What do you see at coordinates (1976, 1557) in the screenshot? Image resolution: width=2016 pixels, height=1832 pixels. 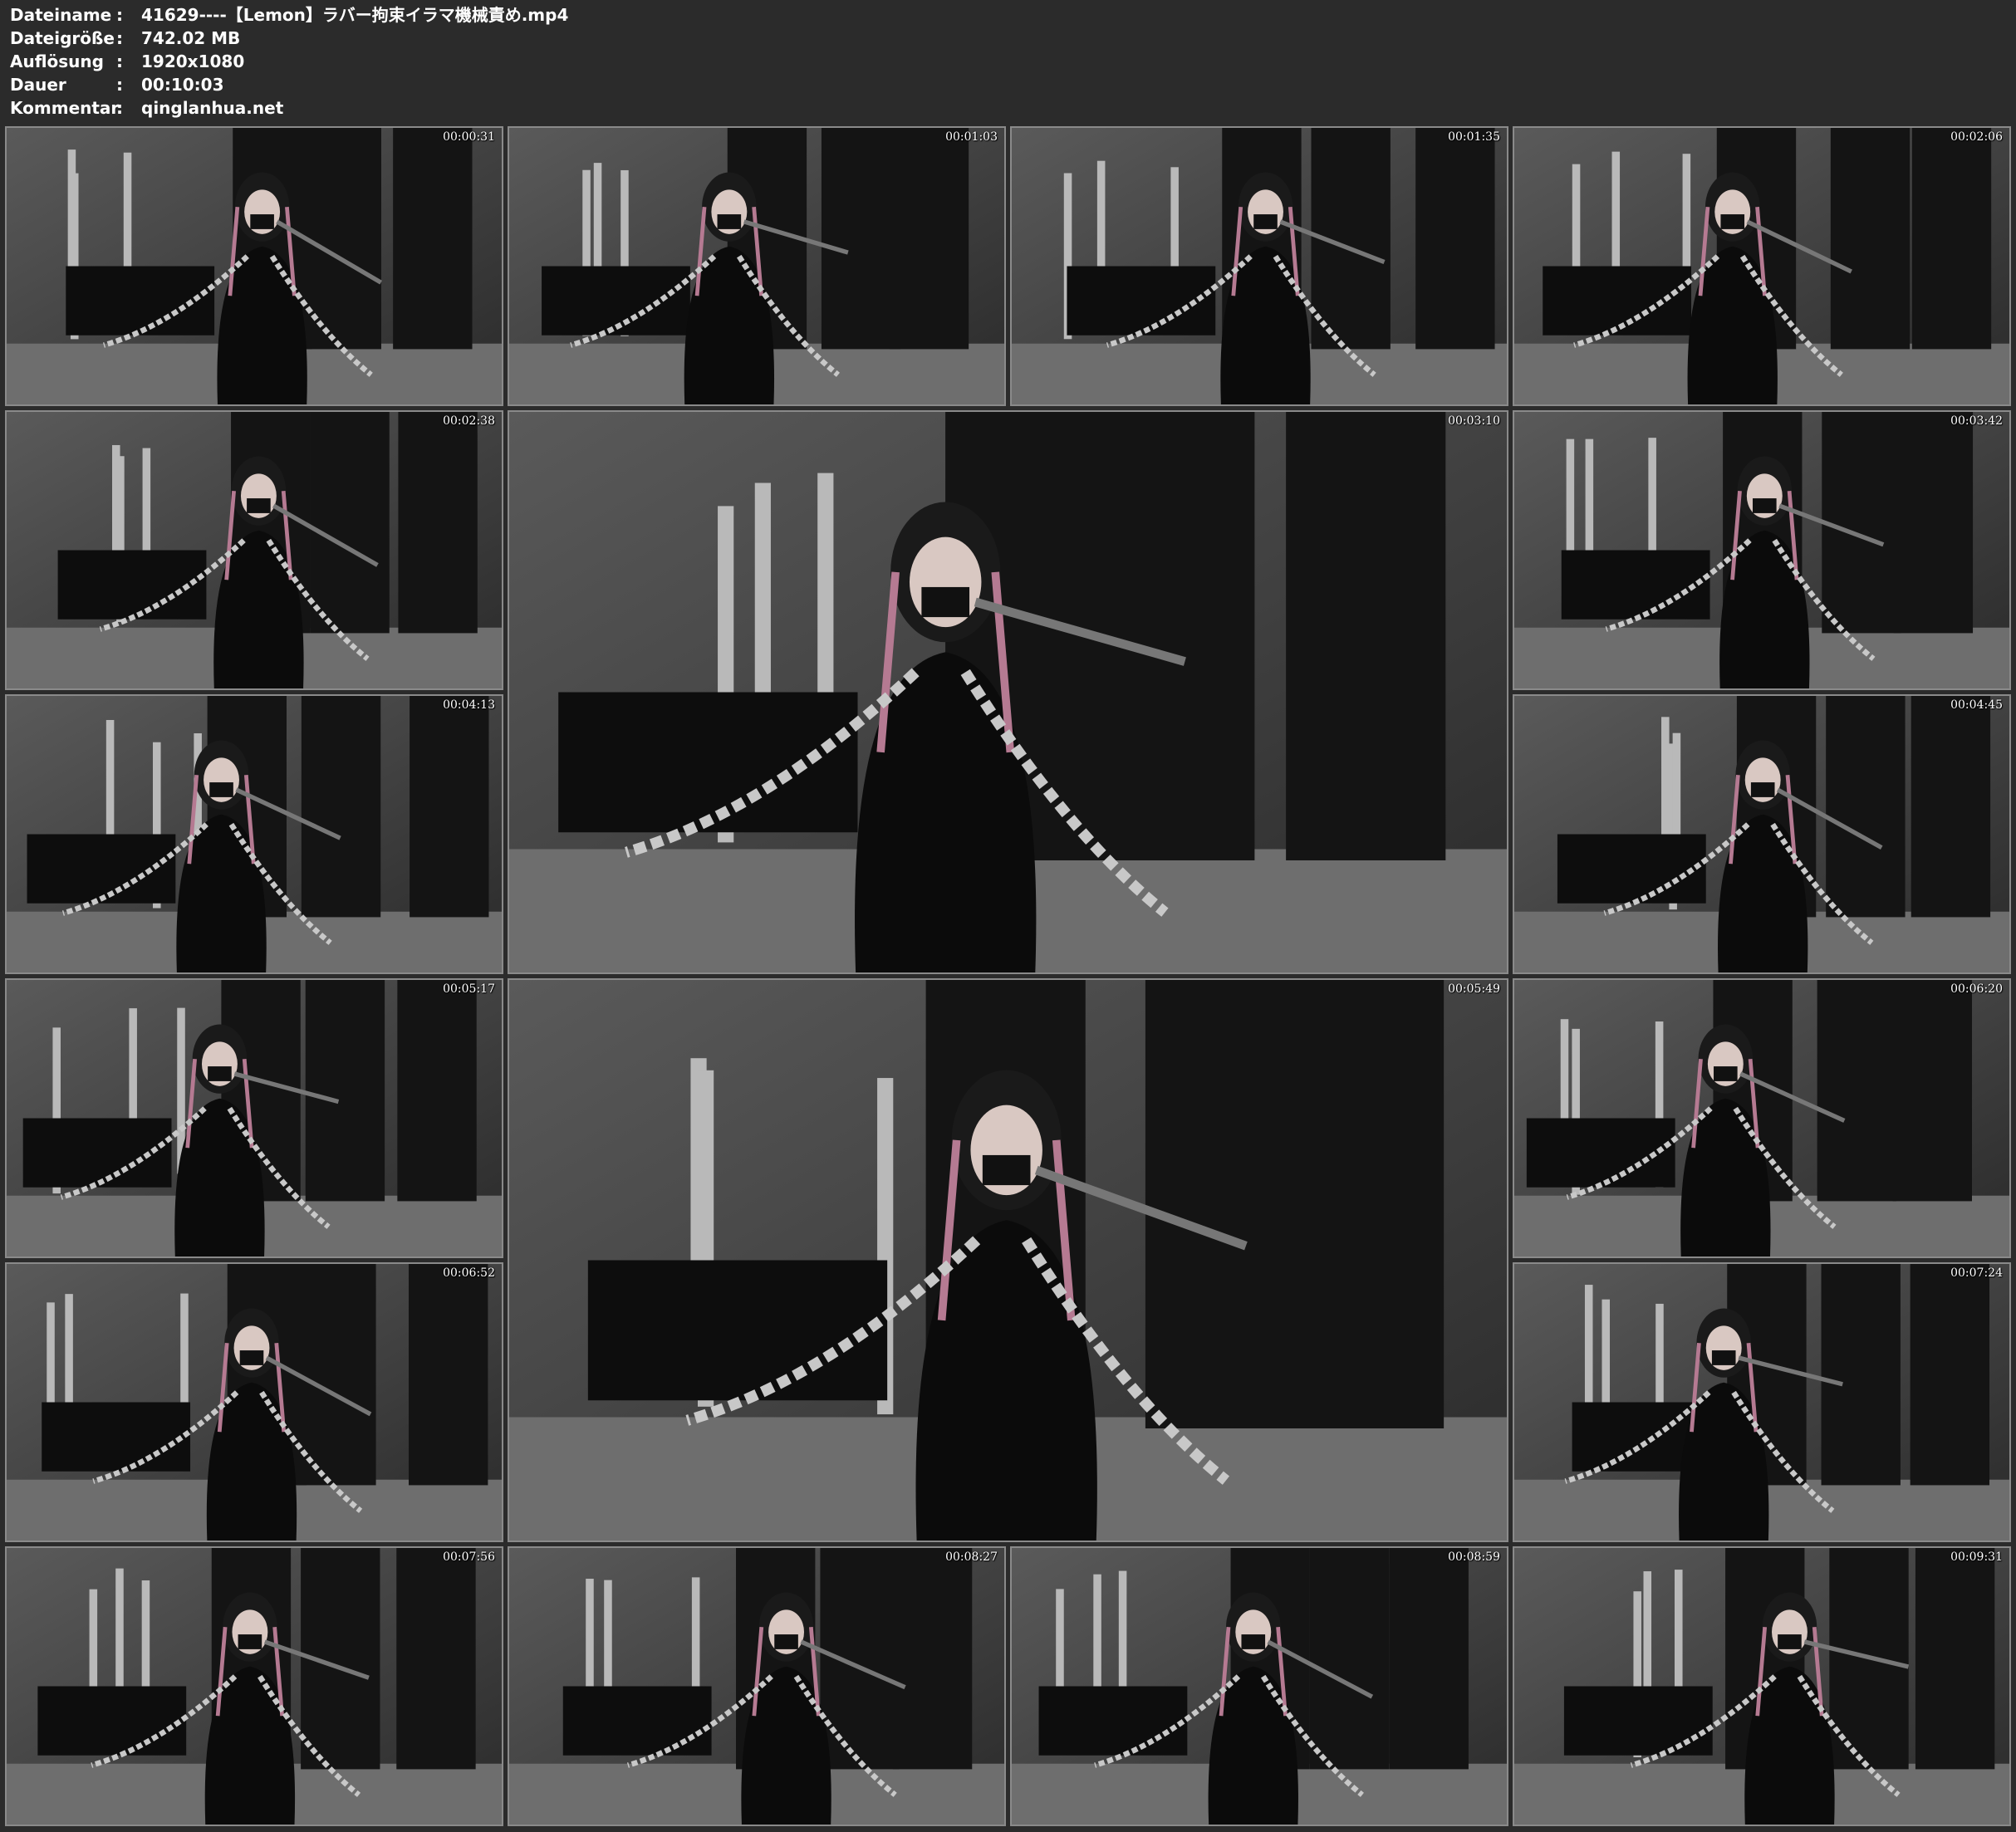 I see `thumbnail-timestamp: 00:09:31` at bounding box center [1976, 1557].